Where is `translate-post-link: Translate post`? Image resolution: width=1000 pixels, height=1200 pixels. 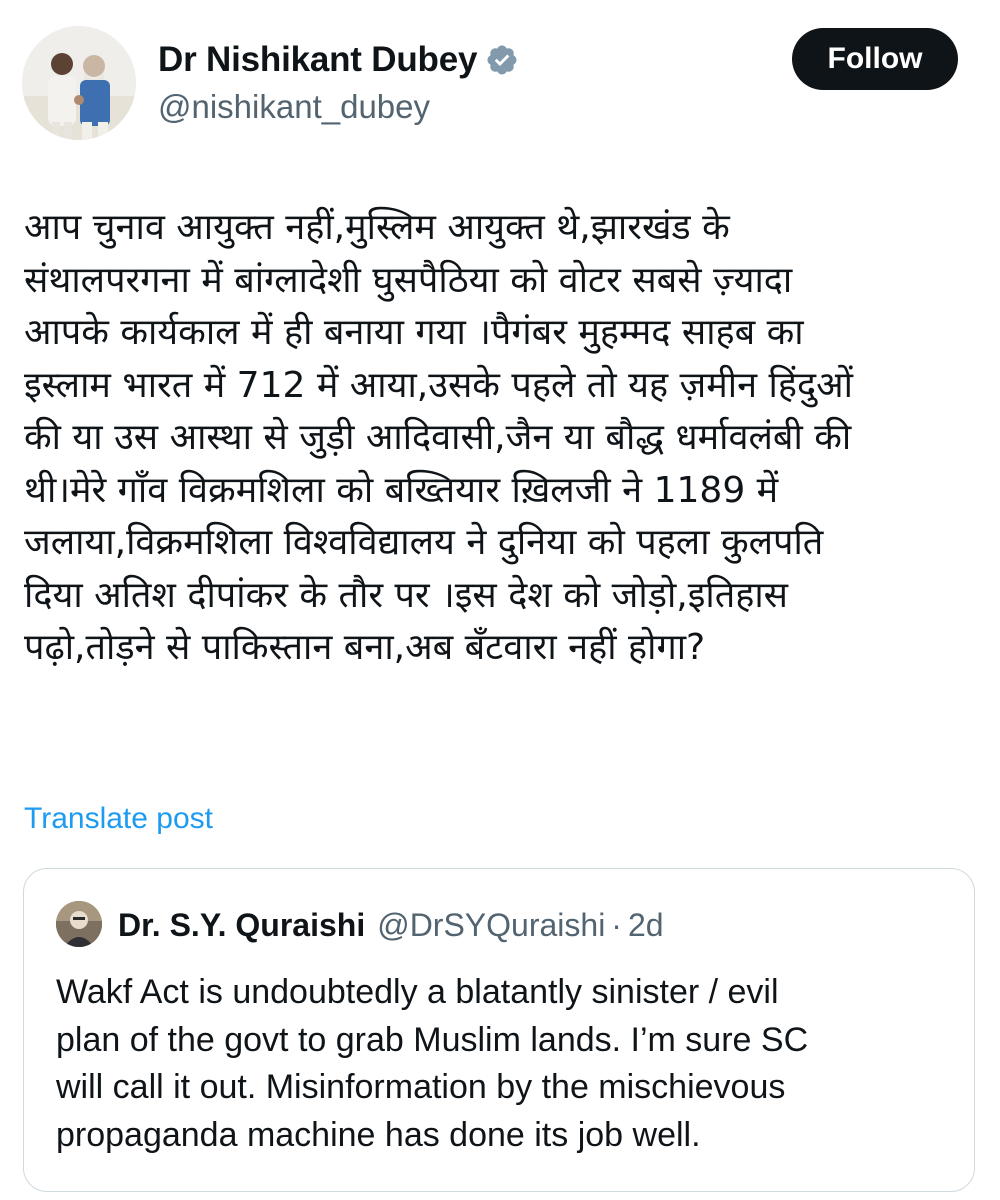 translate-post-link: Translate post is located at coordinates (118, 819).